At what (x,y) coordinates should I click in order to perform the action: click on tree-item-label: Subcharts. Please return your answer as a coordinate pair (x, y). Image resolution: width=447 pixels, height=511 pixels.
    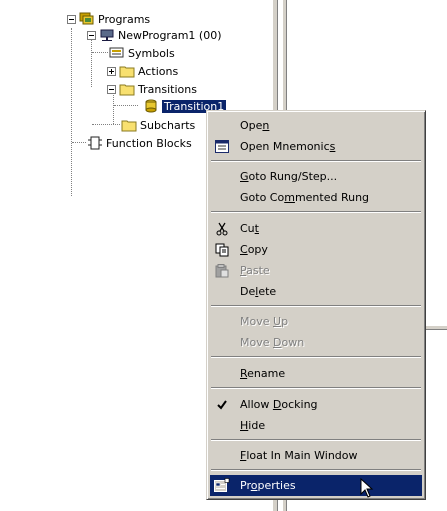
    Looking at the image, I should click on (168, 125).